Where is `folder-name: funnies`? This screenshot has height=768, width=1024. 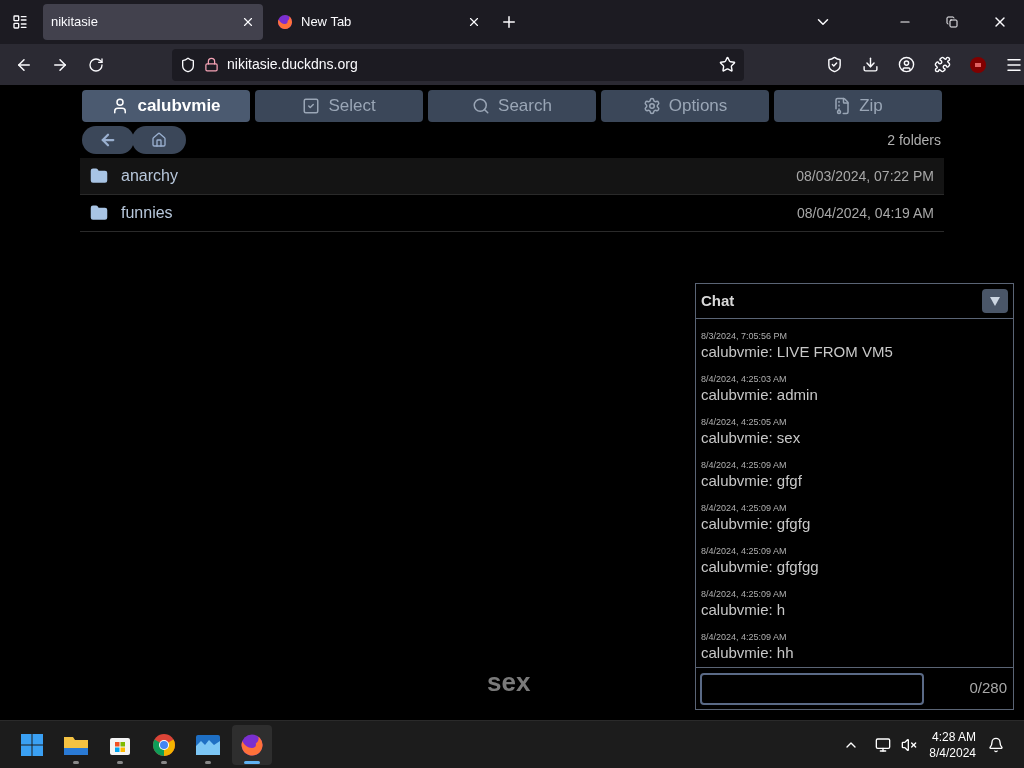 folder-name: funnies is located at coordinates (147, 213).